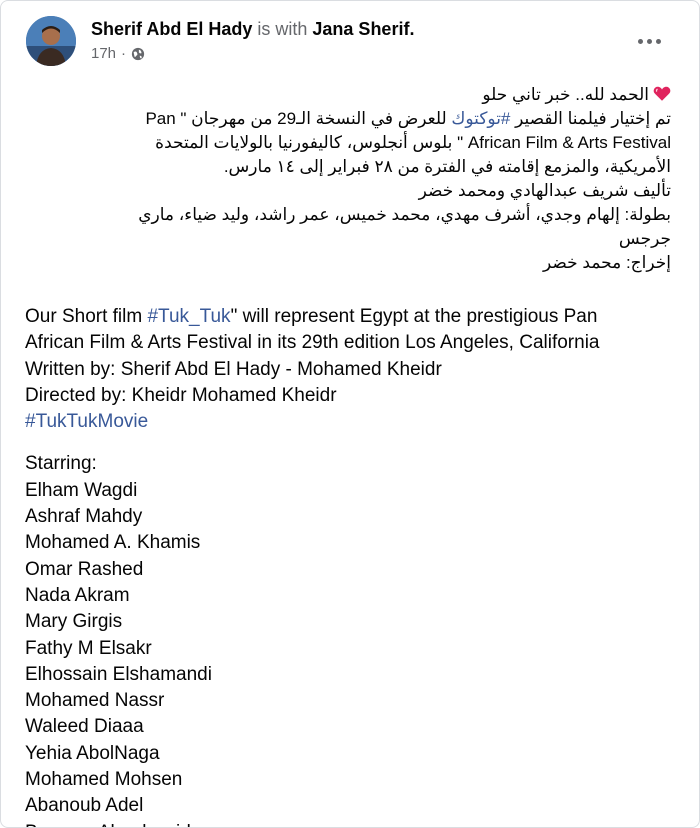 Image resolution: width=700 pixels, height=828 pixels. What do you see at coordinates (84, 806) in the screenshot?
I see `cast-member: Abanoub Adel` at bounding box center [84, 806].